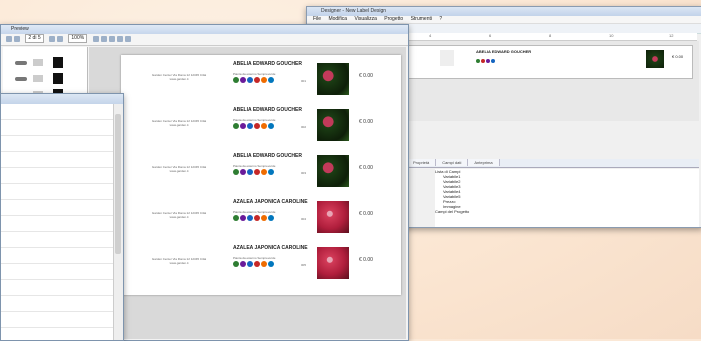 The height and width of the screenshot is (341, 701). I want to click on sun-icon, so click(483, 61).